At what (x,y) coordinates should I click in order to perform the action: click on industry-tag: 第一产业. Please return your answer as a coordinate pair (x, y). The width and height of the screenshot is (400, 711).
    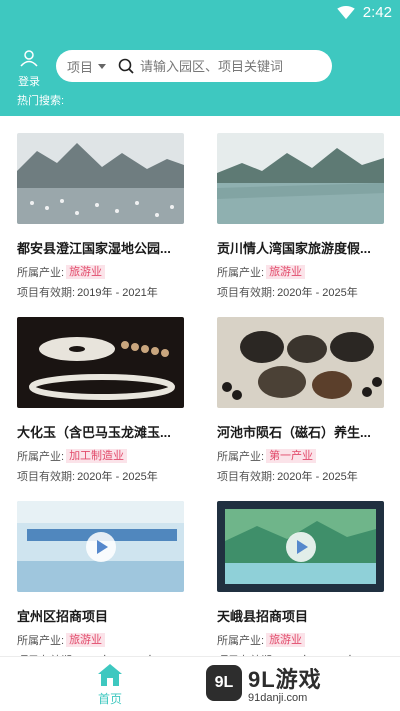
    Looking at the image, I should click on (291, 456).